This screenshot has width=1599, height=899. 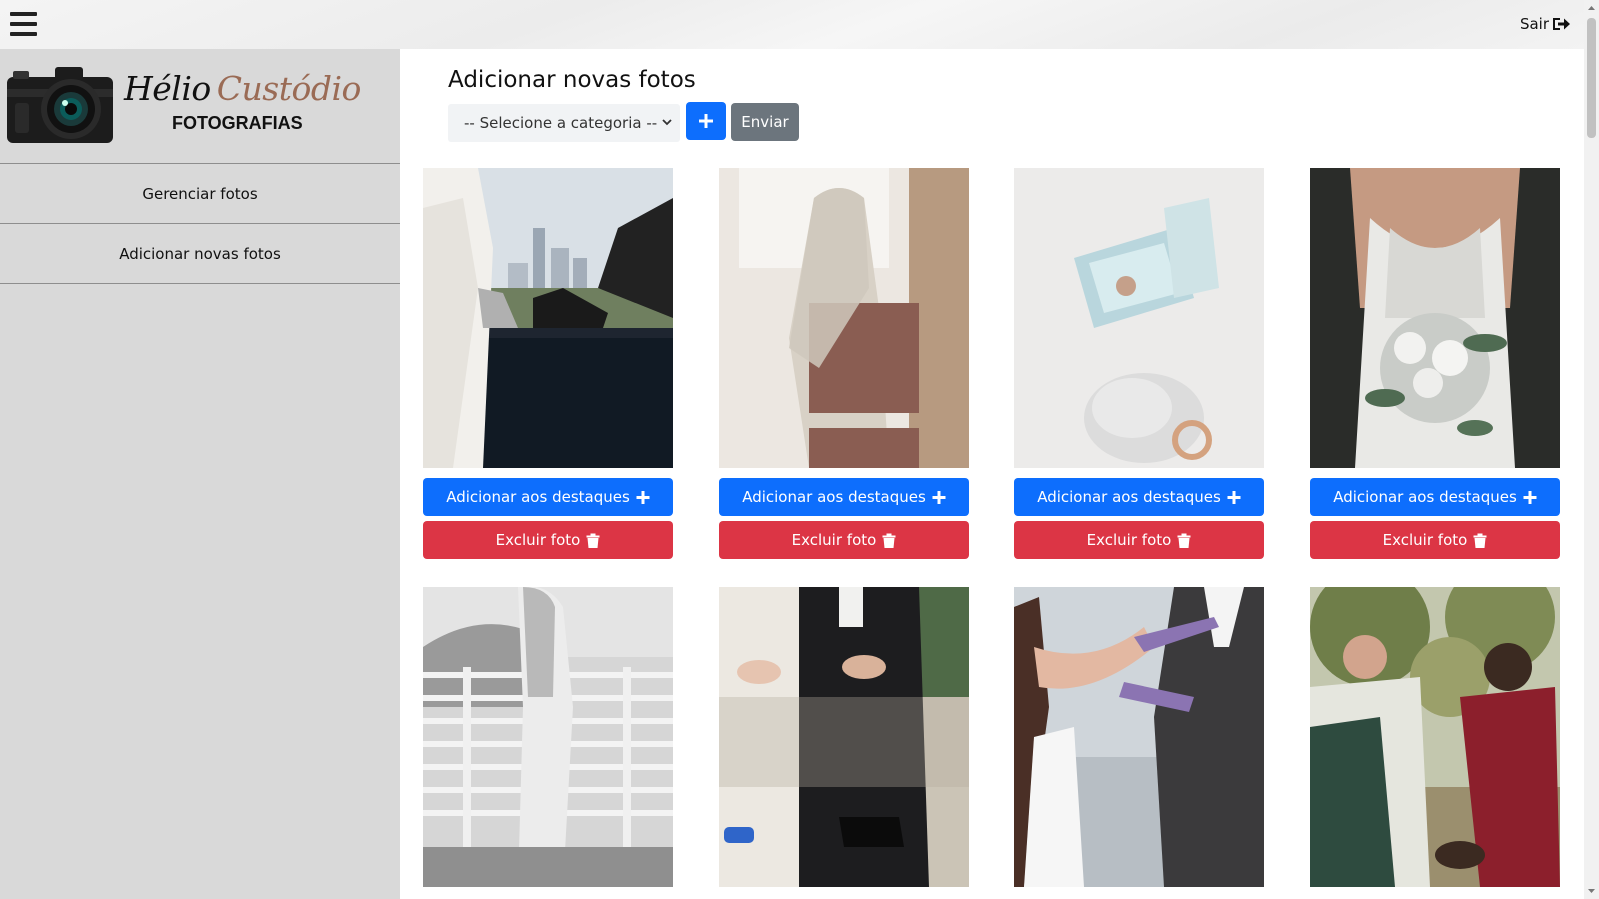 What do you see at coordinates (1591, 78) in the screenshot?
I see `scrollbar-thumb` at bounding box center [1591, 78].